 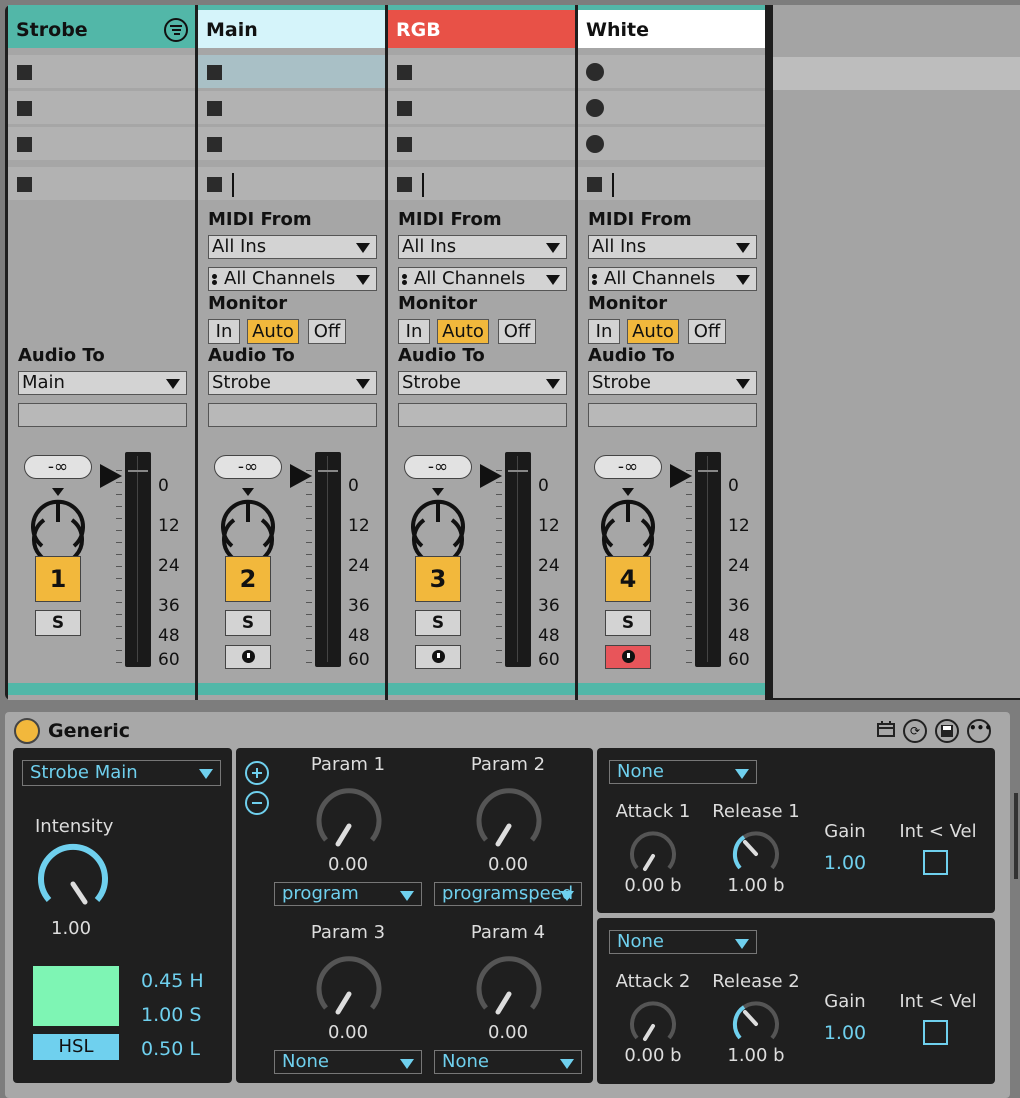 I want to click on refresh-icon: ⟳, so click(x=915, y=731).